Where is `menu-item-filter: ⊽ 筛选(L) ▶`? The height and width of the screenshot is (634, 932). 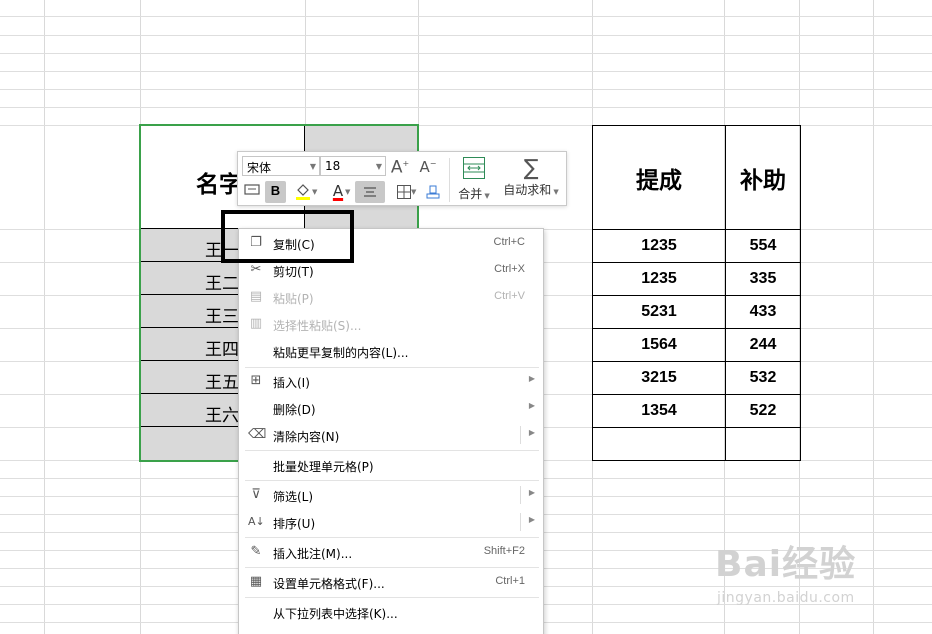 menu-item-filter: ⊽ 筛选(L) ▶ is located at coordinates (391, 495).